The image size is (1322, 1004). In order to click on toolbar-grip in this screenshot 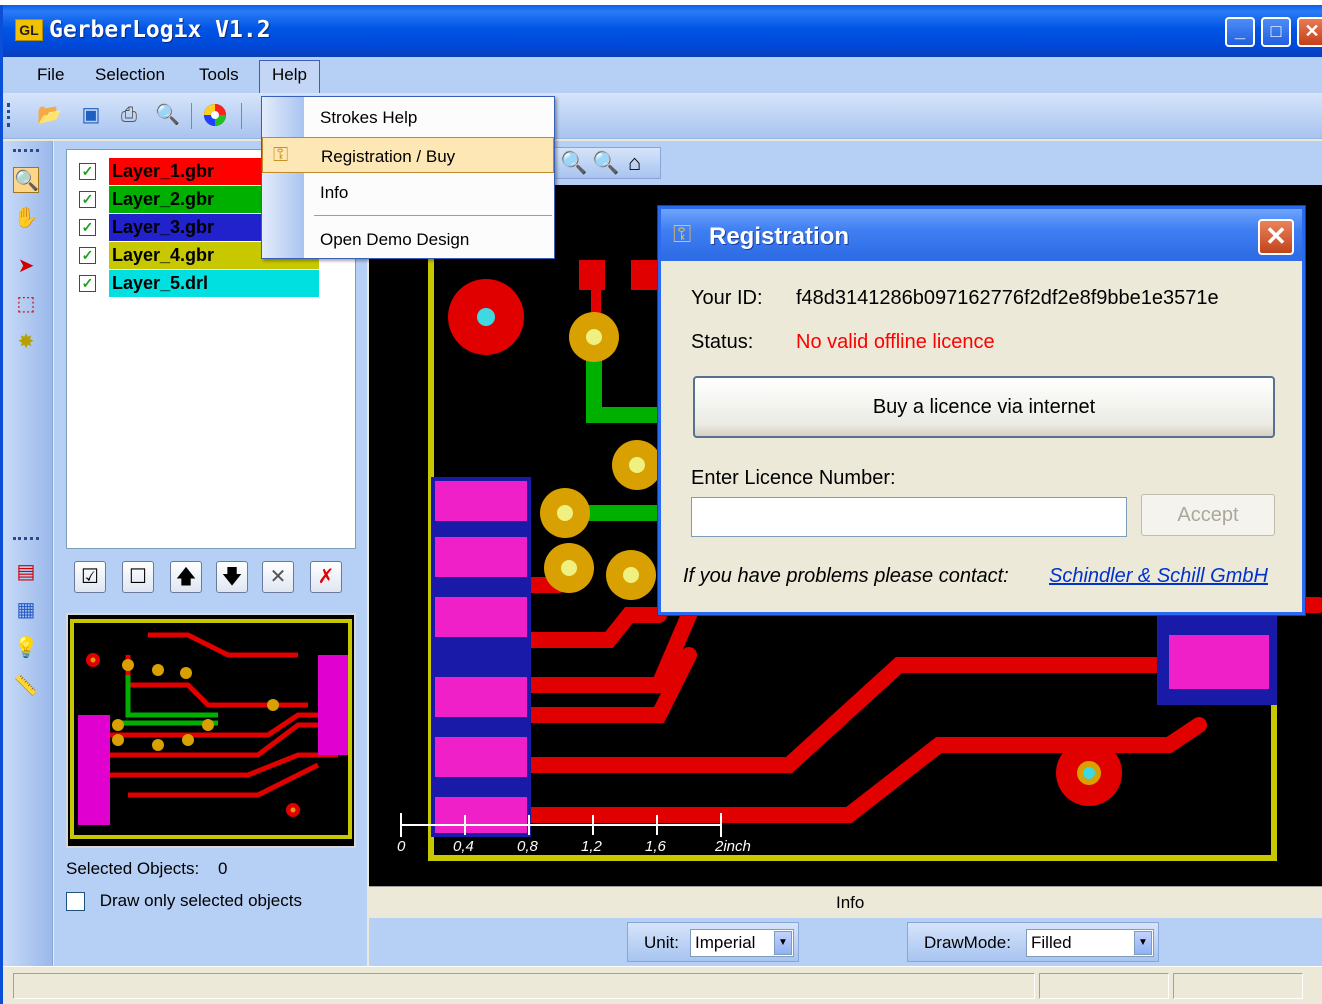, I will do `click(9, 115)`.